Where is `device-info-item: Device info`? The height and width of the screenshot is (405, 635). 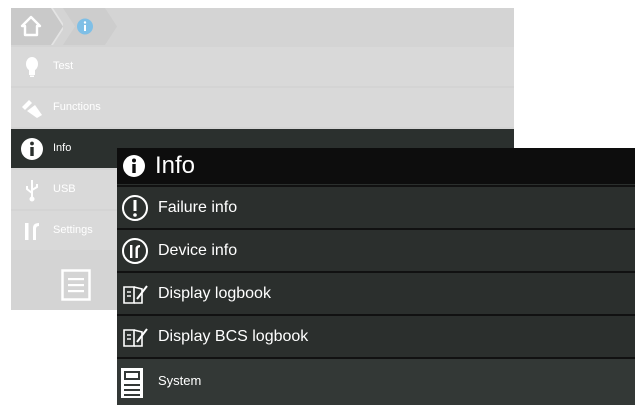 device-info-item: Device info is located at coordinates (376, 249).